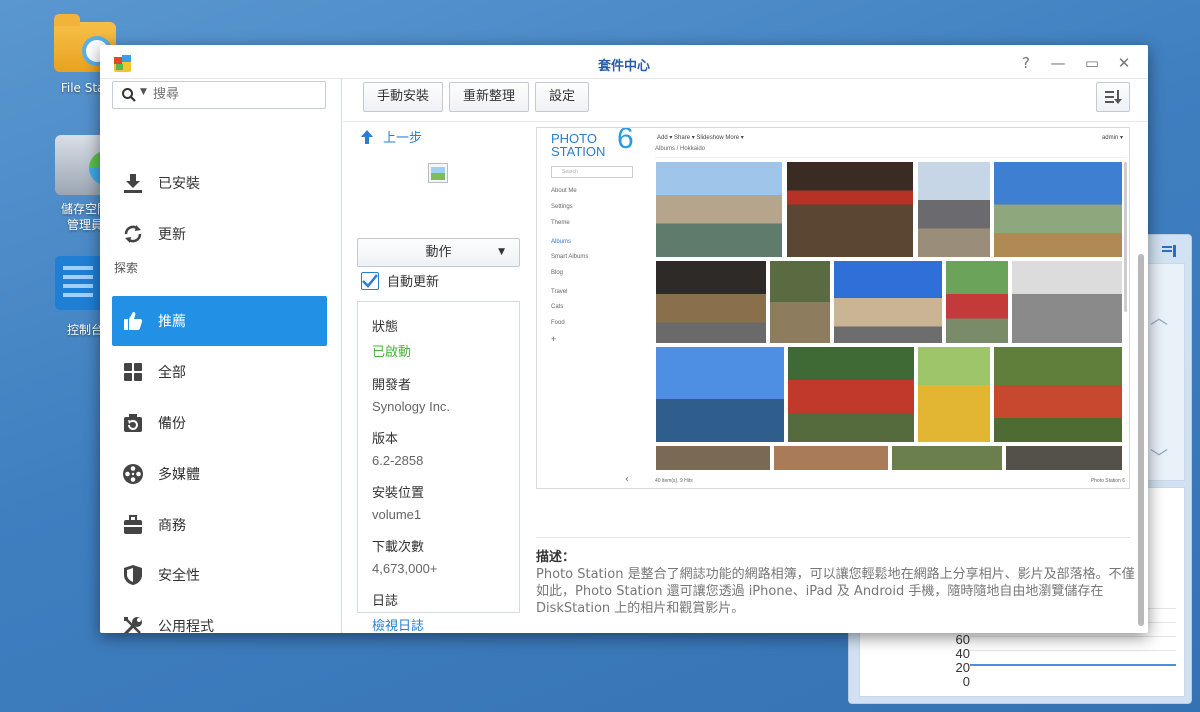 This screenshot has height=712, width=1200. Describe the element at coordinates (890, 152) in the screenshot. I see `screenshot-breadcrumb: Albums / Hokkaido` at that location.